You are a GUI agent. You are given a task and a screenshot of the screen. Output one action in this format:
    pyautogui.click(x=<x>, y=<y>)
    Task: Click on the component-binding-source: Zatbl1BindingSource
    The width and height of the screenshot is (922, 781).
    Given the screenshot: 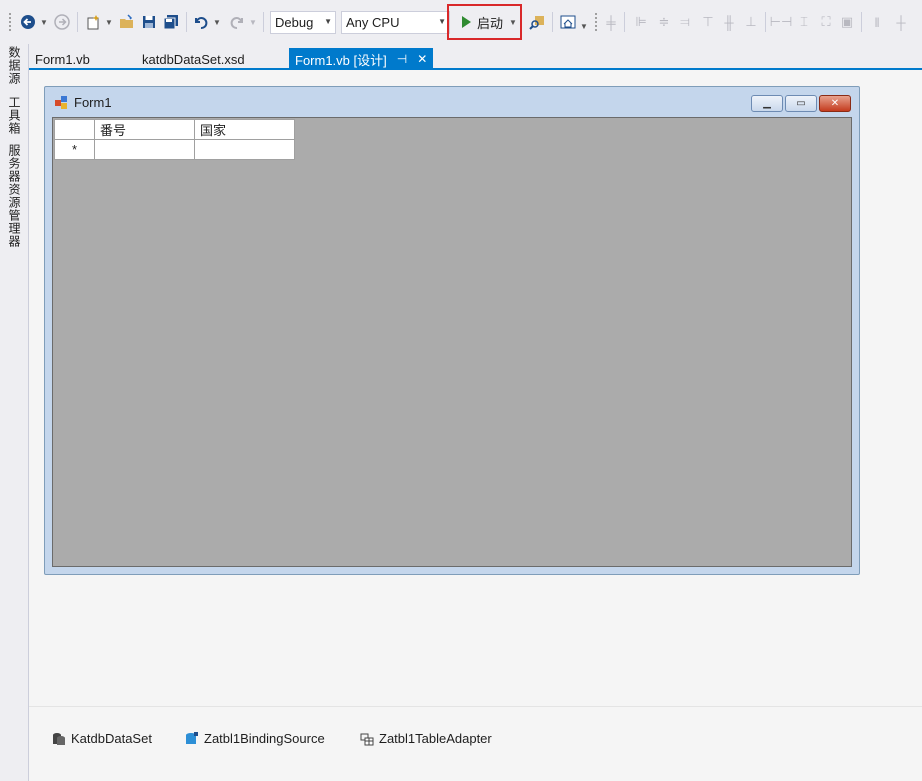 What is the action you would take?
    pyautogui.click(x=255, y=738)
    